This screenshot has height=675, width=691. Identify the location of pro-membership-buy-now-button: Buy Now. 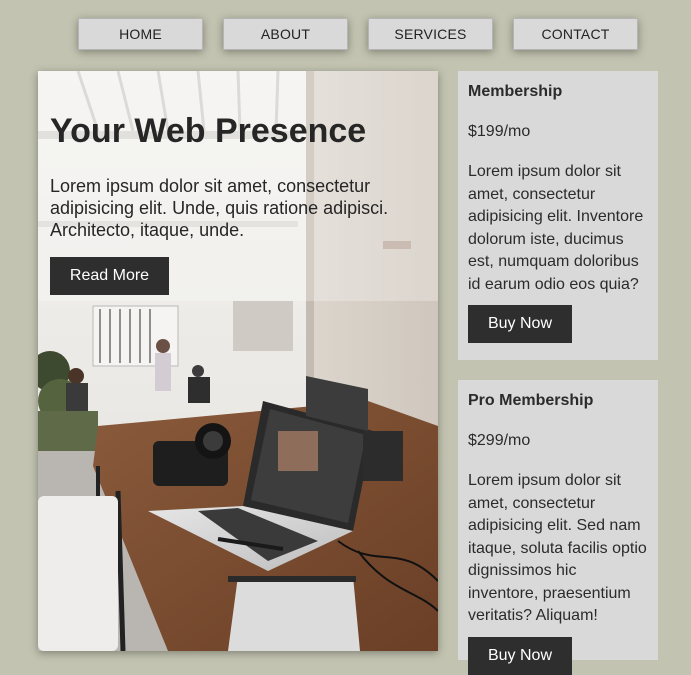
(520, 655).